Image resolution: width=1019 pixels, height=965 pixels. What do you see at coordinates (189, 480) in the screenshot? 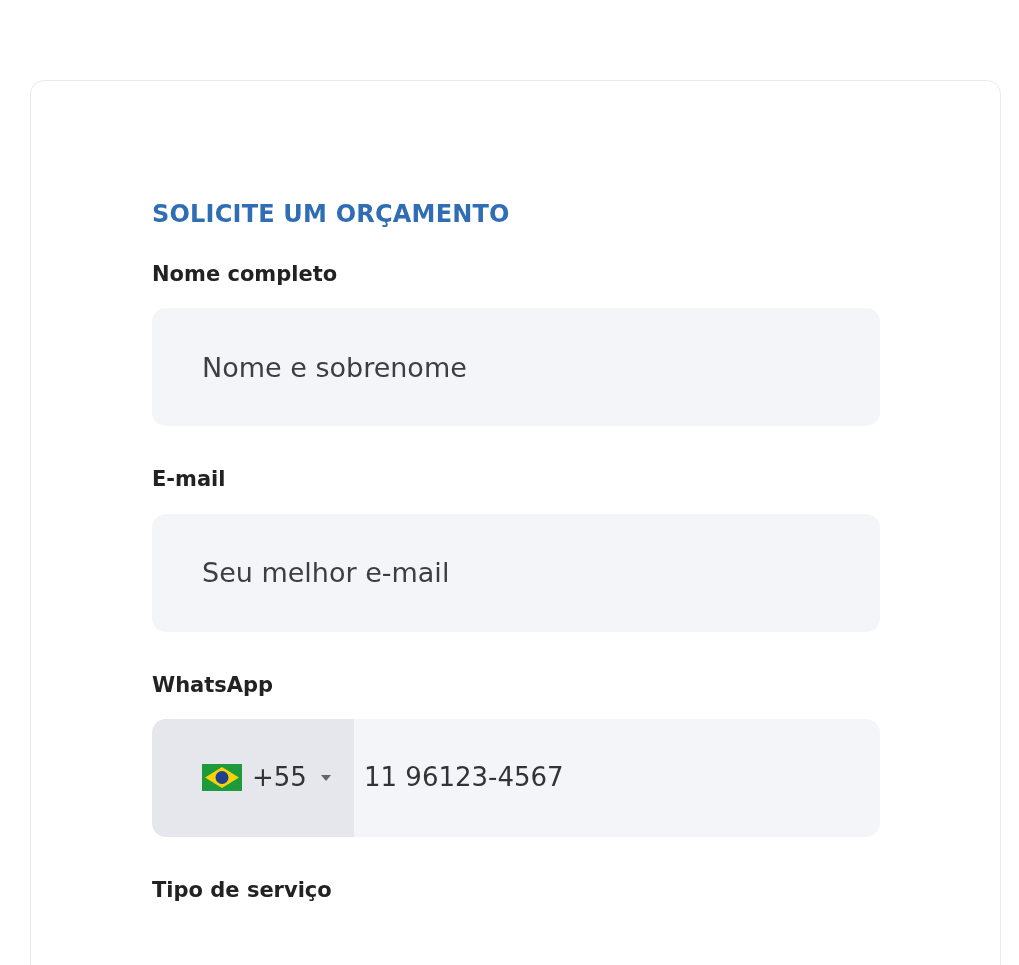
I see `field-label: E-mail` at bounding box center [189, 480].